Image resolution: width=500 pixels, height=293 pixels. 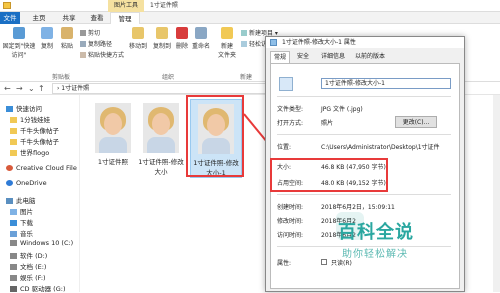 I want to click on tab-previous-versions: 以前的版本, so click(x=370, y=57).